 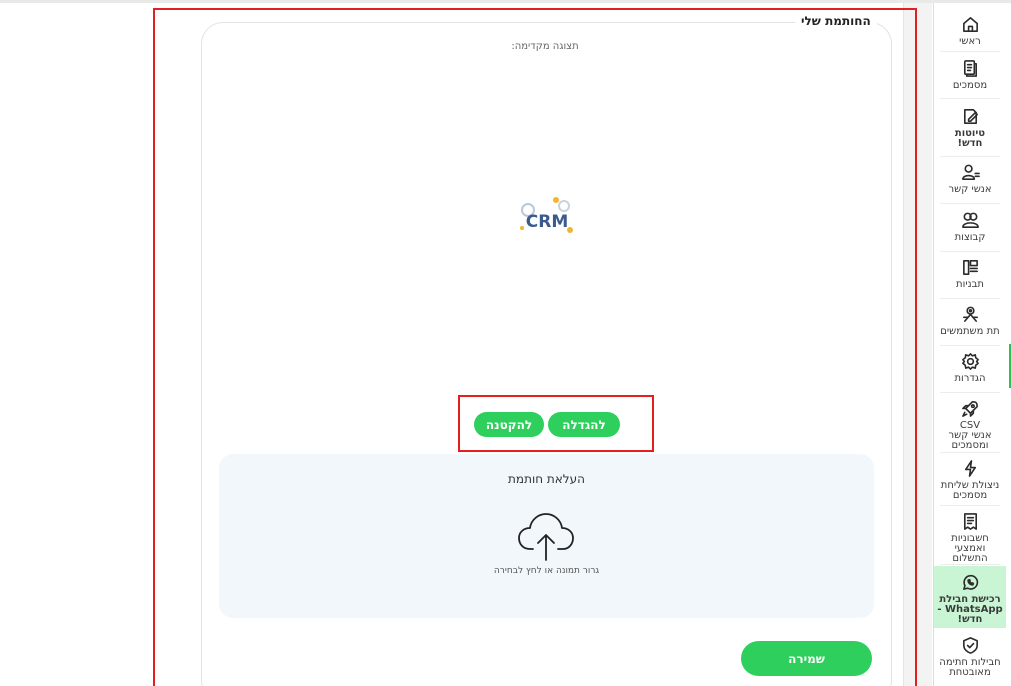 What do you see at coordinates (970, 68) in the screenshot?
I see `documents-icon` at bounding box center [970, 68].